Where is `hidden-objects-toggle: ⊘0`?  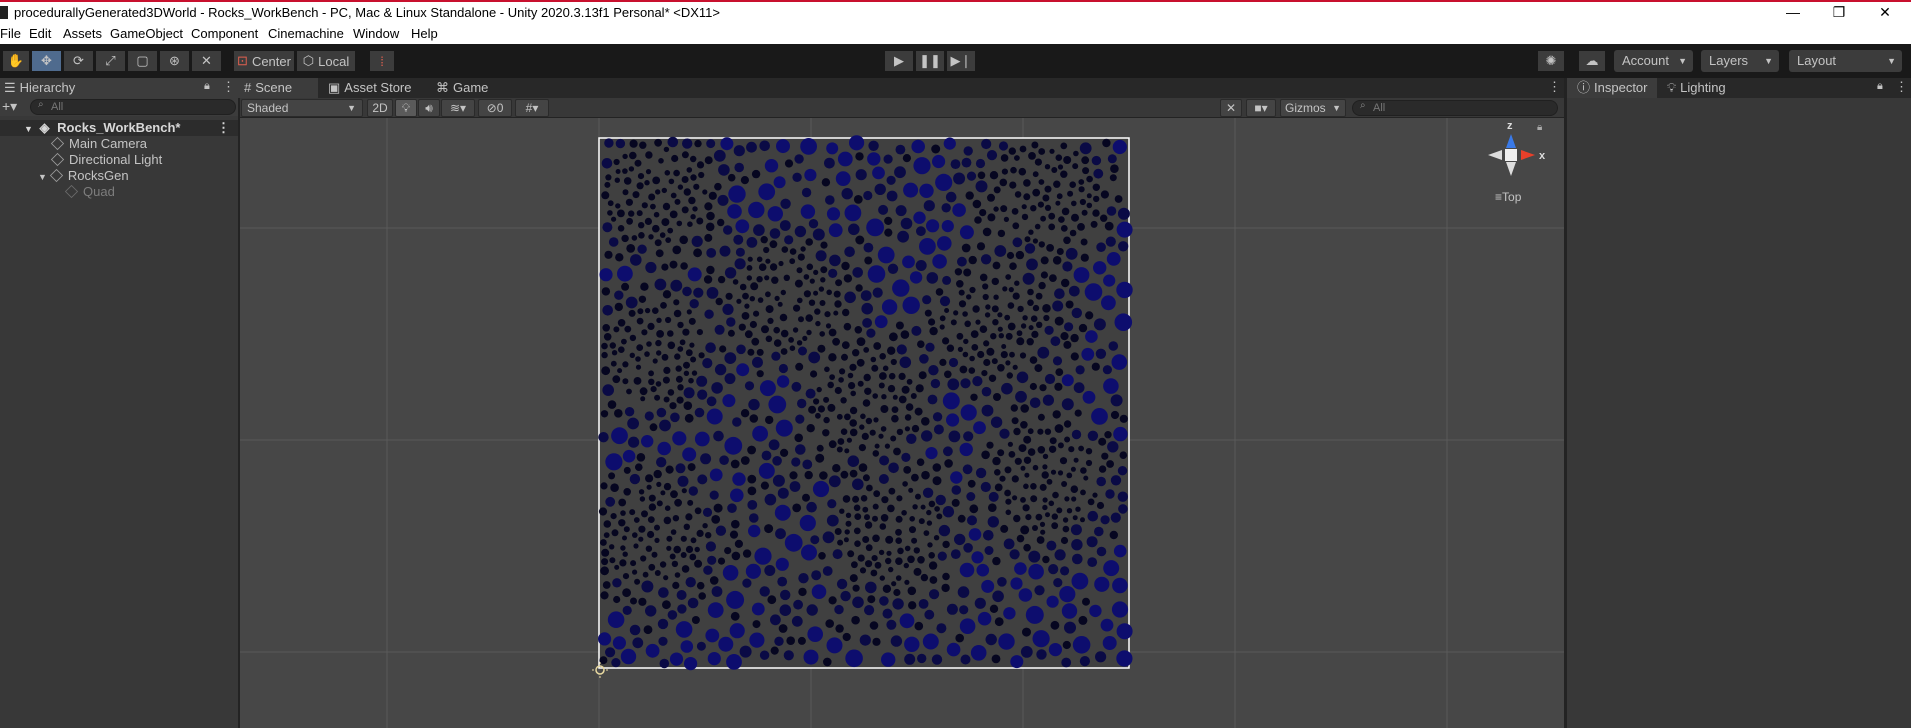 hidden-objects-toggle: ⊘0 is located at coordinates (495, 108).